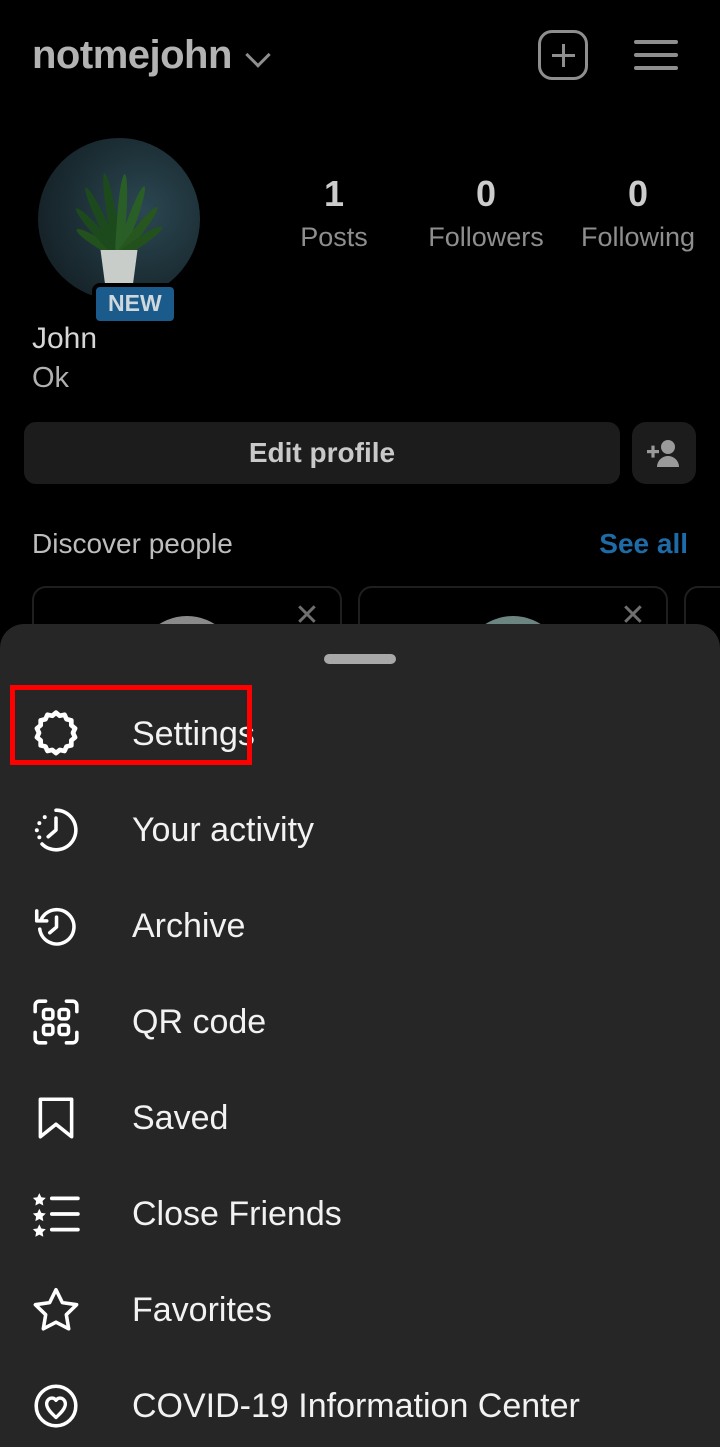 This screenshot has width=720, height=1447. I want to click on new-badge: NEW, so click(135, 304).